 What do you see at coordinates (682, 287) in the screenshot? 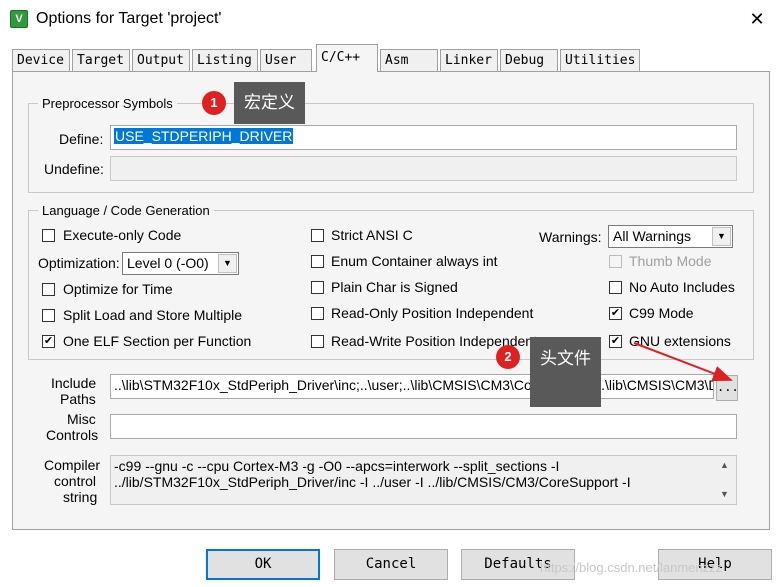
I see `no-auto-includes-label: No Auto Includes` at bounding box center [682, 287].